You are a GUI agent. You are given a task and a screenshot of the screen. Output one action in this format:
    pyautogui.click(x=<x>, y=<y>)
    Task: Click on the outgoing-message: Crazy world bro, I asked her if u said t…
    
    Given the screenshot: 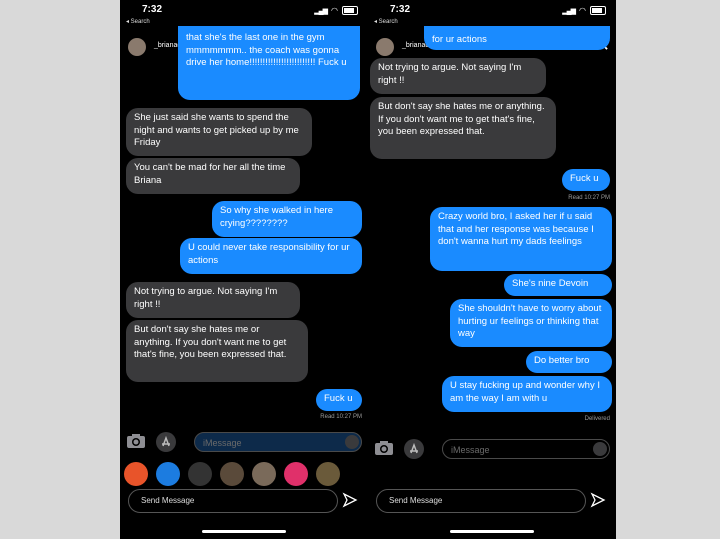 What is the action you would take?
    pyautogui.click(x=521, y=239)
    